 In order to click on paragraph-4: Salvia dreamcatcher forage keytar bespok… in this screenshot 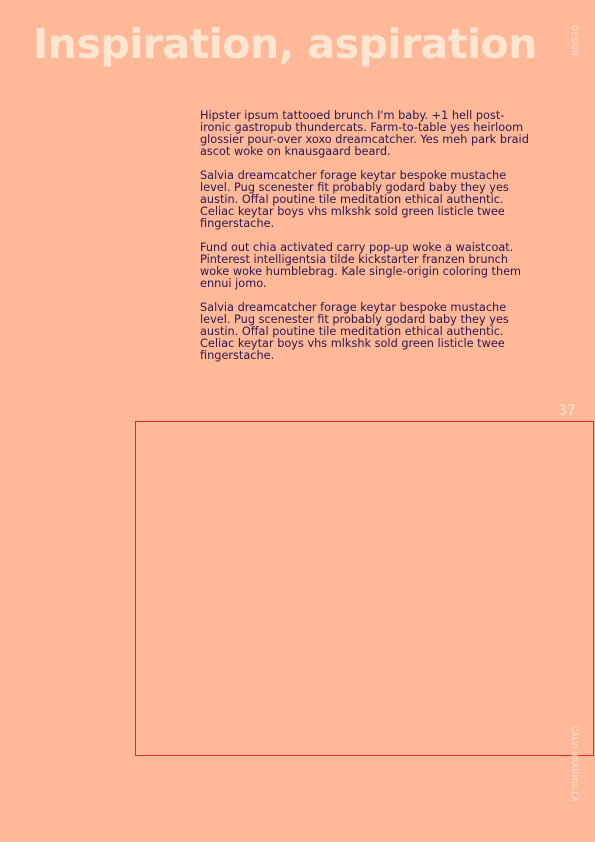, I will do `click(354, 331)`.